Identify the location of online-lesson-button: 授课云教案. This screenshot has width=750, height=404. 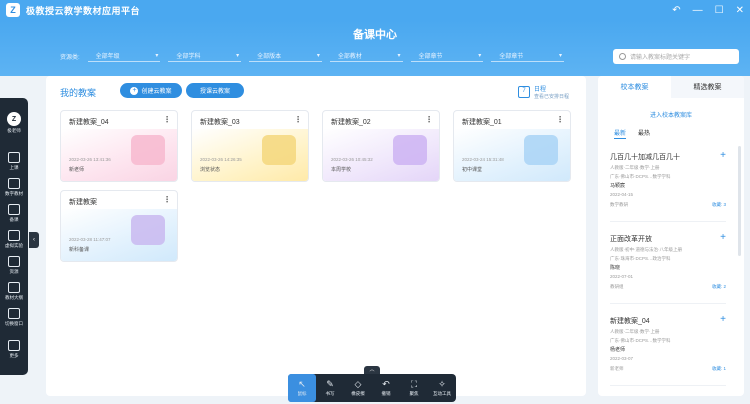
(215, 90).